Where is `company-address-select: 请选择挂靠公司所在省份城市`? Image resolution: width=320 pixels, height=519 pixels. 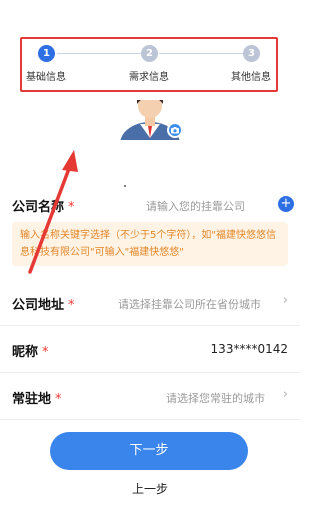
company-address-select: 请选择挂靠公司所在省份城市 is located at coordinates (189, 304).